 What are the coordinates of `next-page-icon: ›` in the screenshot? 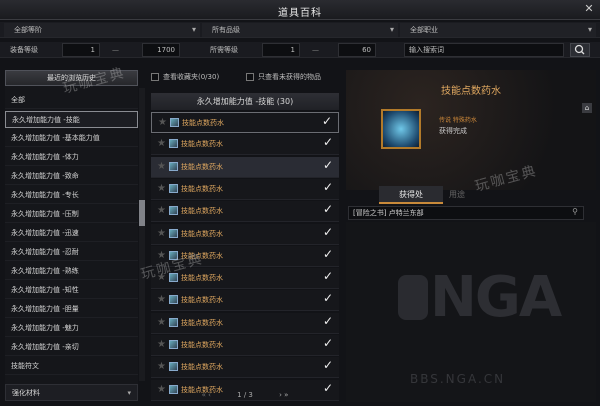 It's located at (280, 395).